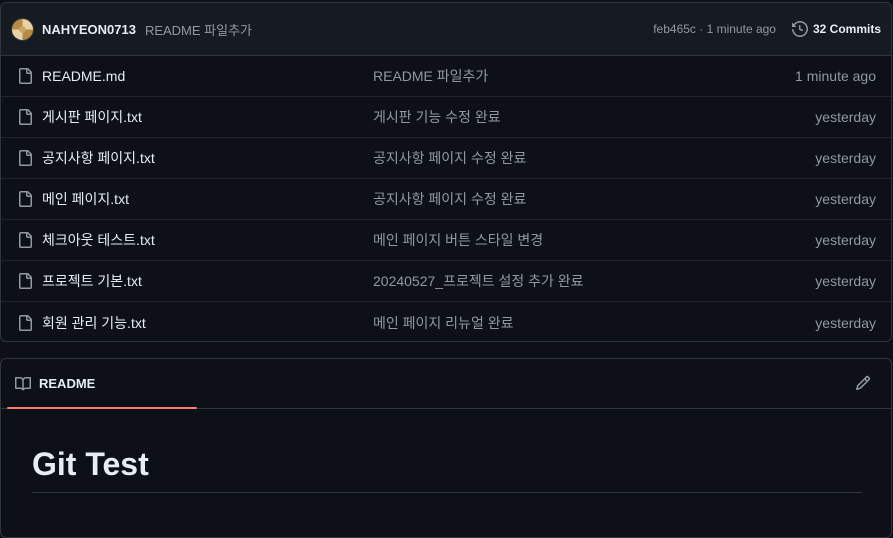 This screenshot has width=893, height=538. Describe the element at coordinates (67, 383) in the screenshot. I see `readme-tab-label: README` at that location.